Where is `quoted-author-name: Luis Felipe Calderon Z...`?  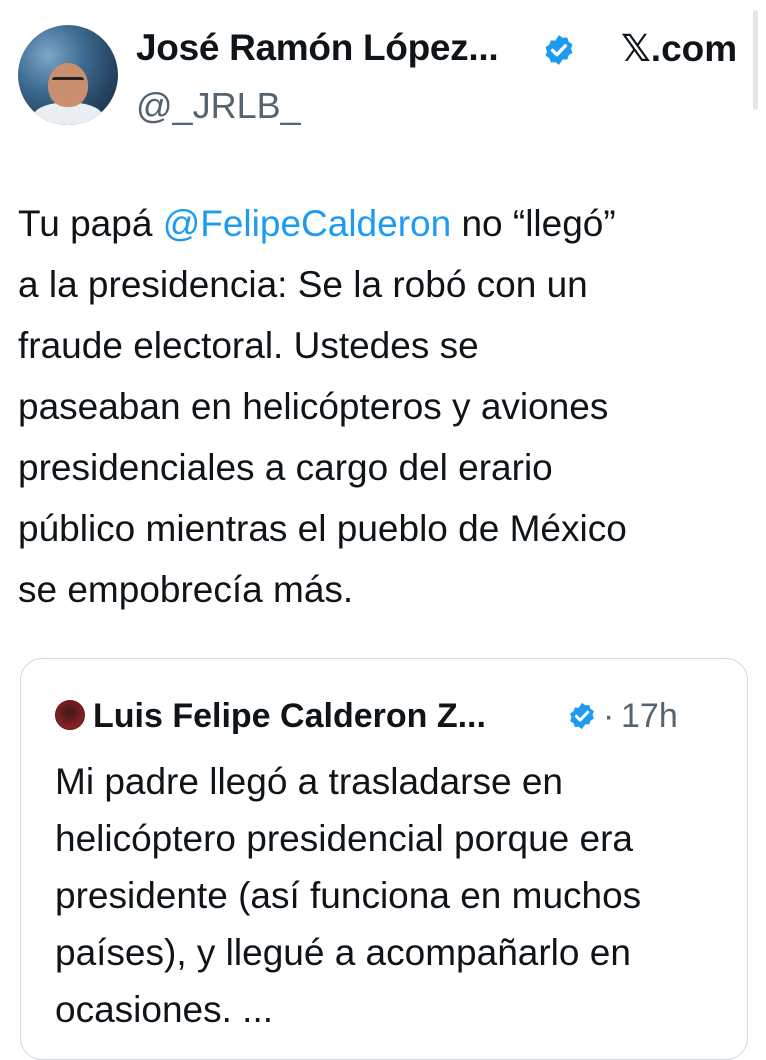 quoted-author-name: Luis Felipe Calderon Z... is located at coordinates (289, 716).